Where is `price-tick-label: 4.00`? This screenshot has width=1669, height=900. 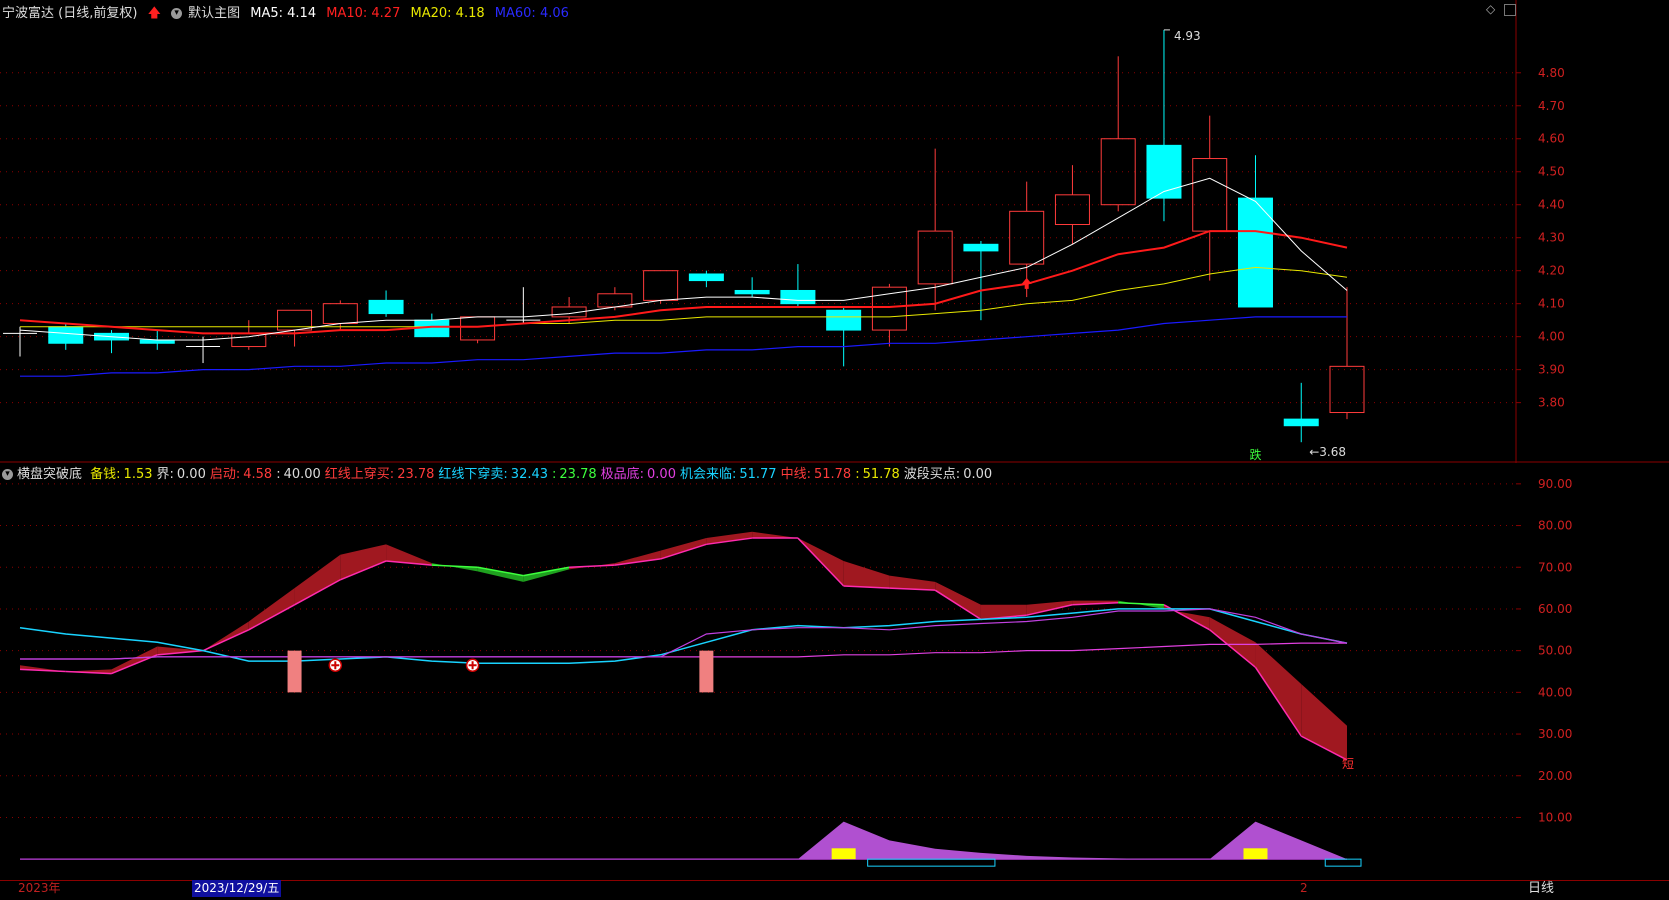
price-tick-label: 4.00 is located at coordinates (1551, 337).